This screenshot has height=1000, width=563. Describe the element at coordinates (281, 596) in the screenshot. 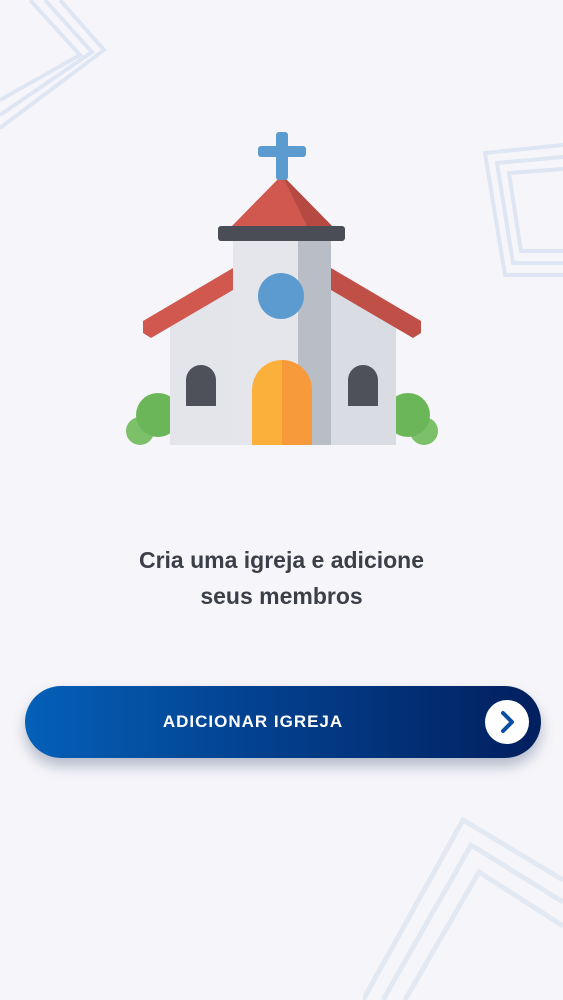

I see `headline-line-2: seus membros` at that location.